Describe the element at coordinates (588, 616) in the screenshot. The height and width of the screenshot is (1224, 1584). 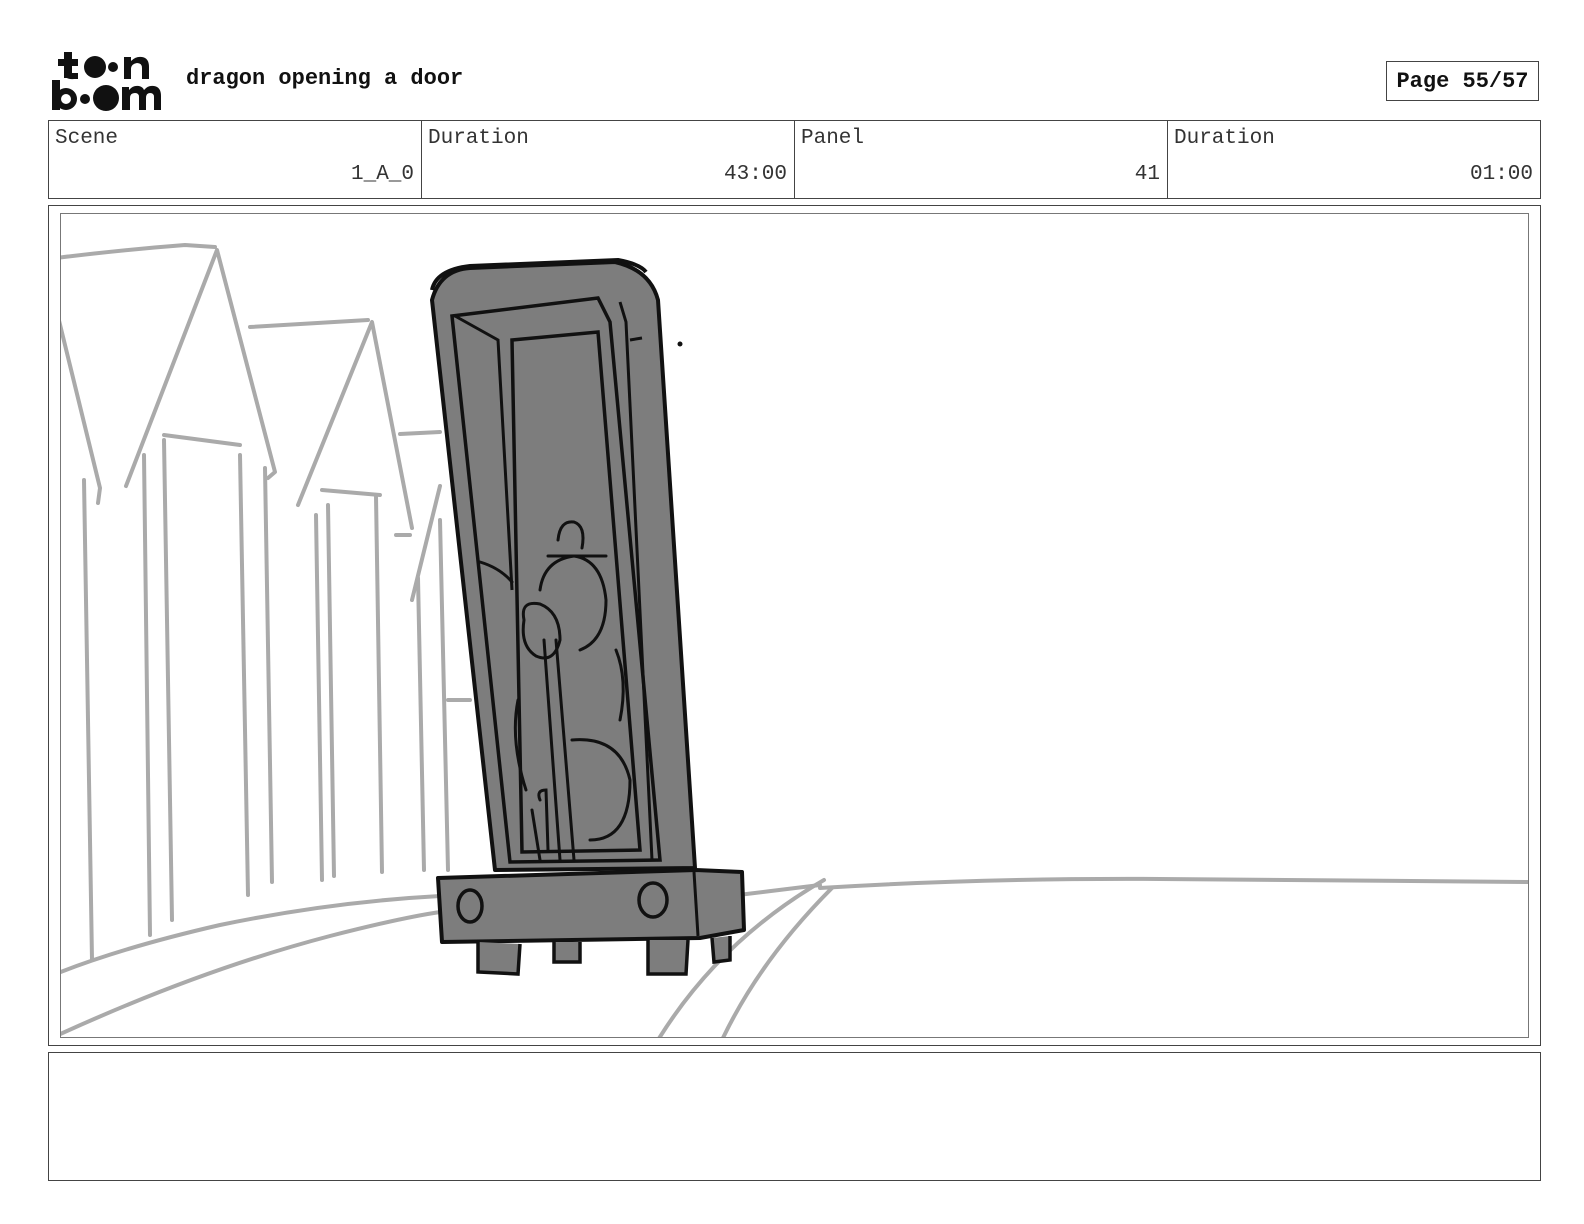
I see `grandfather-clock-sketch` at that location.